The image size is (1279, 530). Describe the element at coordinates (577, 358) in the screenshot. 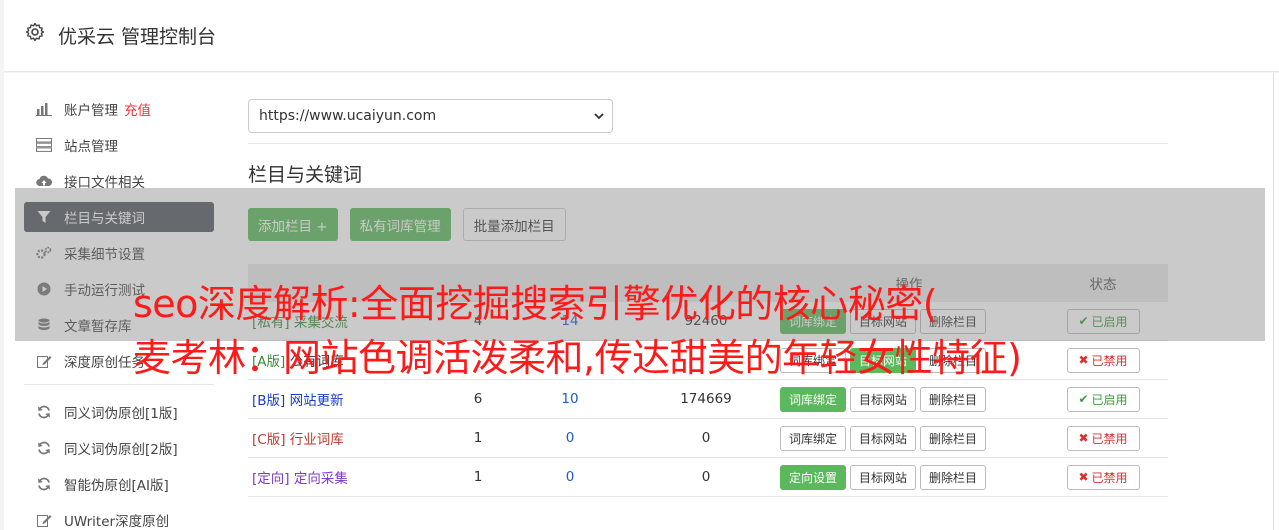

I see `overlay-headline-2: 麦考林：网站色调活泼柔和,传达甜美的年轻女性特征)` at that location.